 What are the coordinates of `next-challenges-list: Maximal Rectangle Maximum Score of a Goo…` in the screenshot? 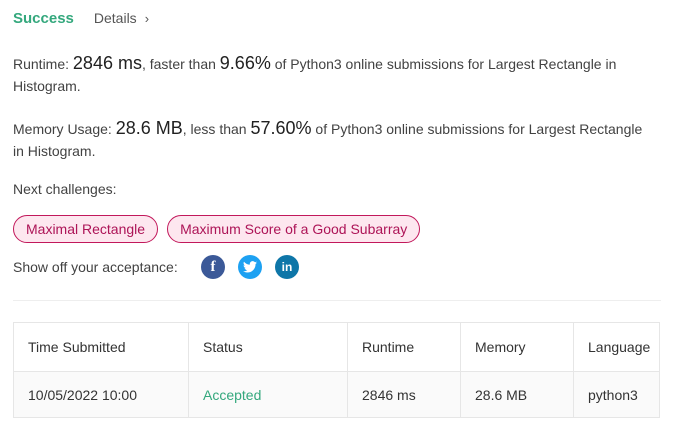 It's located at (217, 229).